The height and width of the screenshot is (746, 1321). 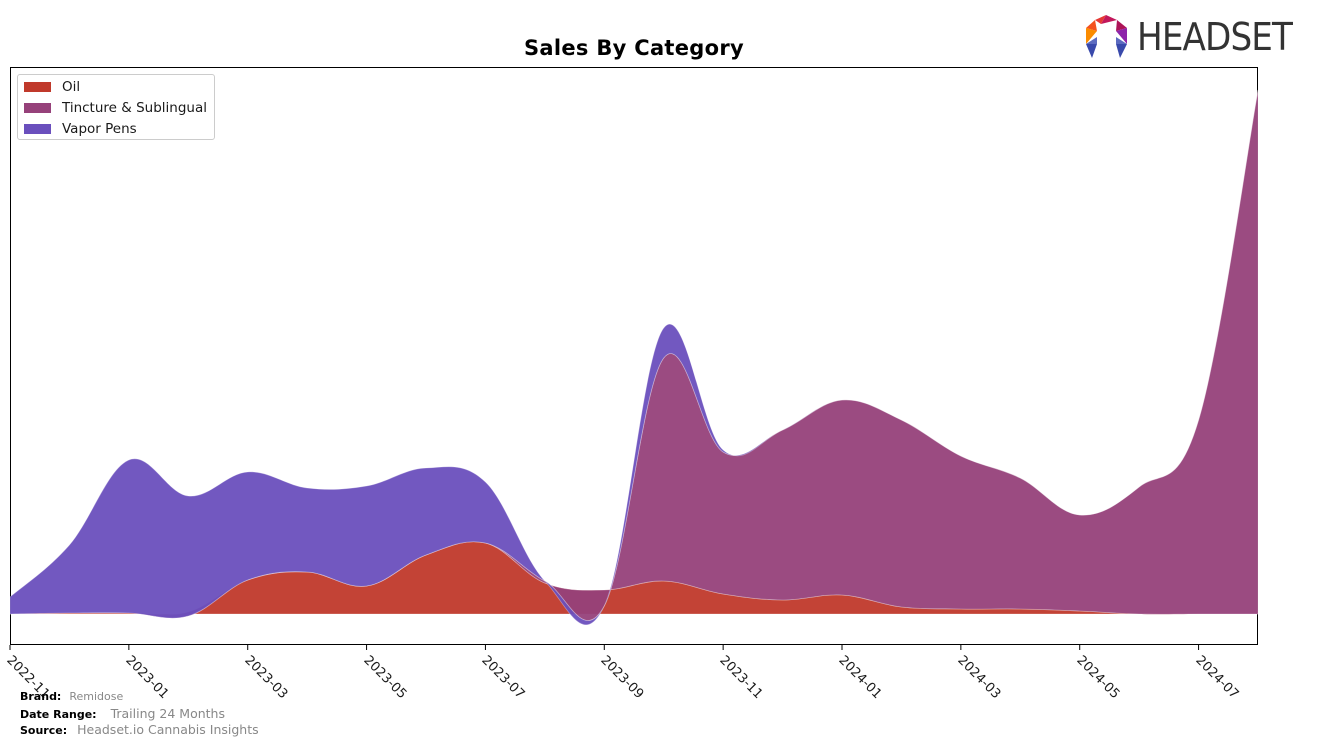 I want to click on legend: Oil Tincture & Sublingual Vapor Pens, so click(x=116, y=107).